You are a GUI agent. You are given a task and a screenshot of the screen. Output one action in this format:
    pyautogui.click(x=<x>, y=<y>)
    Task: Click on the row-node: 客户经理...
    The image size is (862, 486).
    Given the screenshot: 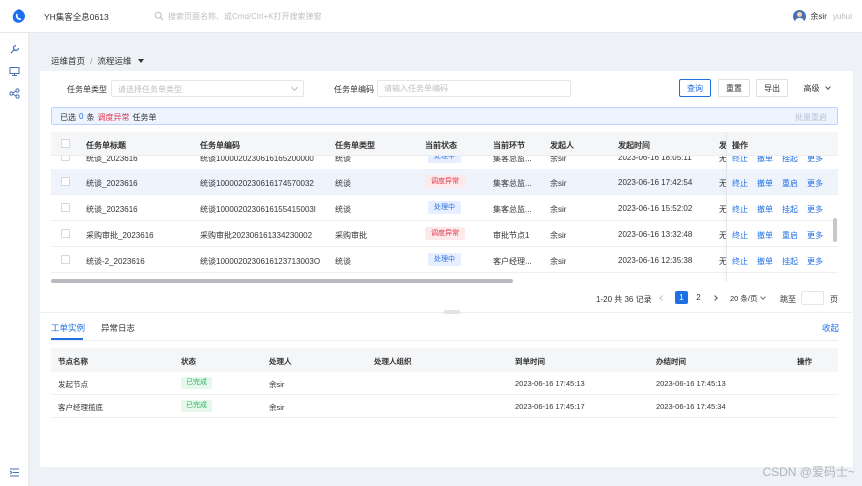 What is the action you would take?
    pyautogui.click(x=512, y=261)
    